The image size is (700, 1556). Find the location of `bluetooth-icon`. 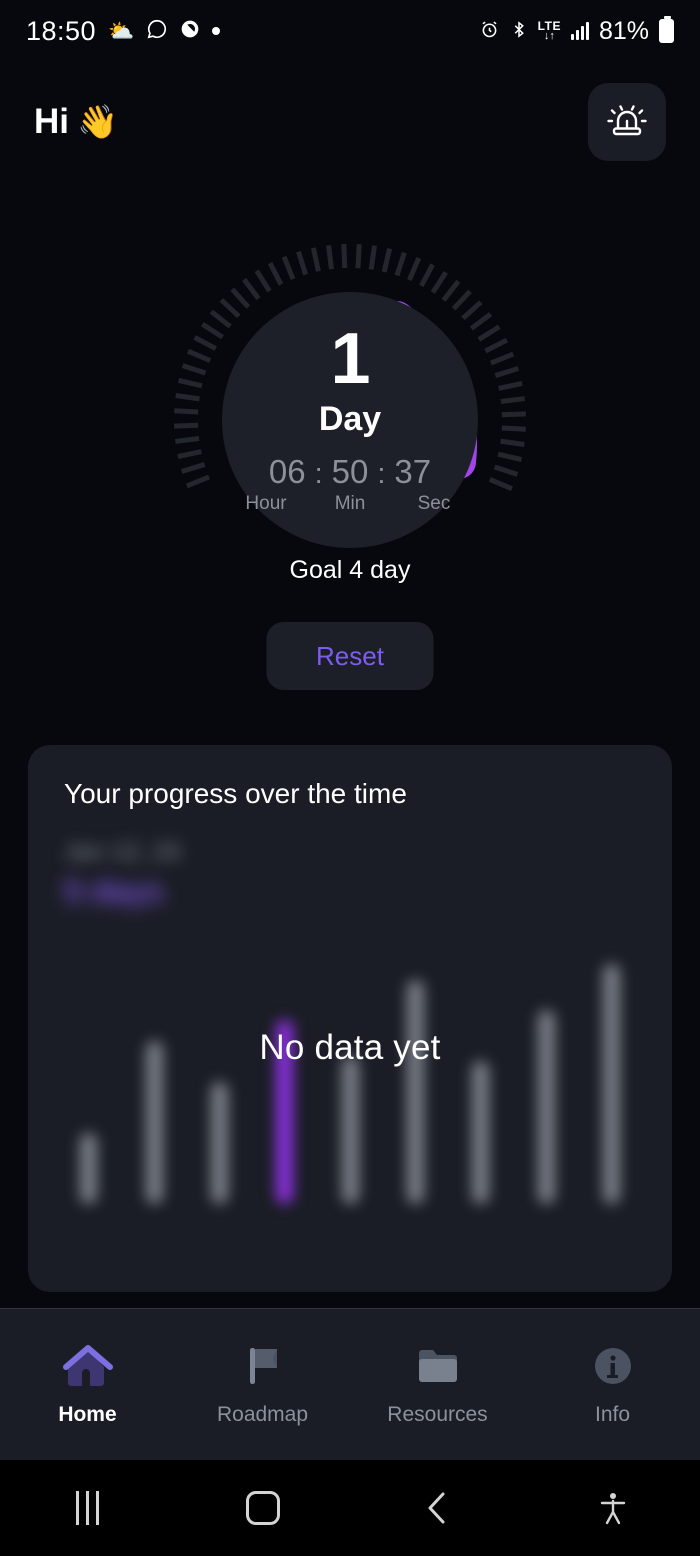

bluetooth-icon is located at coordinates (519, 31).